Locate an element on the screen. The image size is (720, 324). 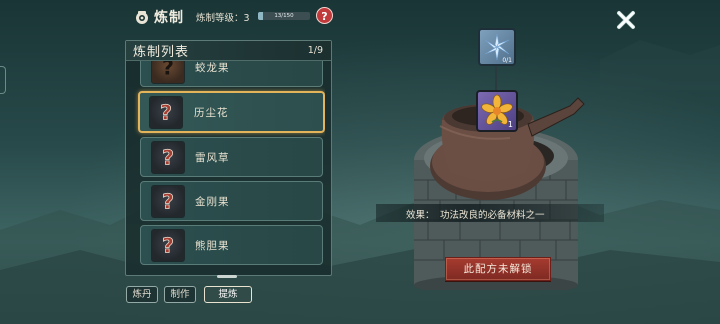
question-icon: ? is located at coordinates (324, 16).